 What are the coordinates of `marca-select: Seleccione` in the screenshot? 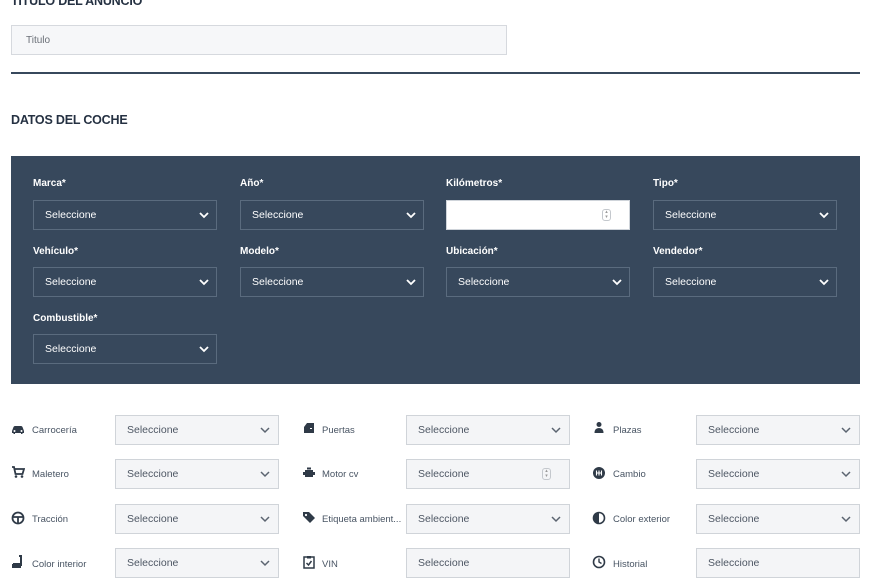 It's located at (125, 215).